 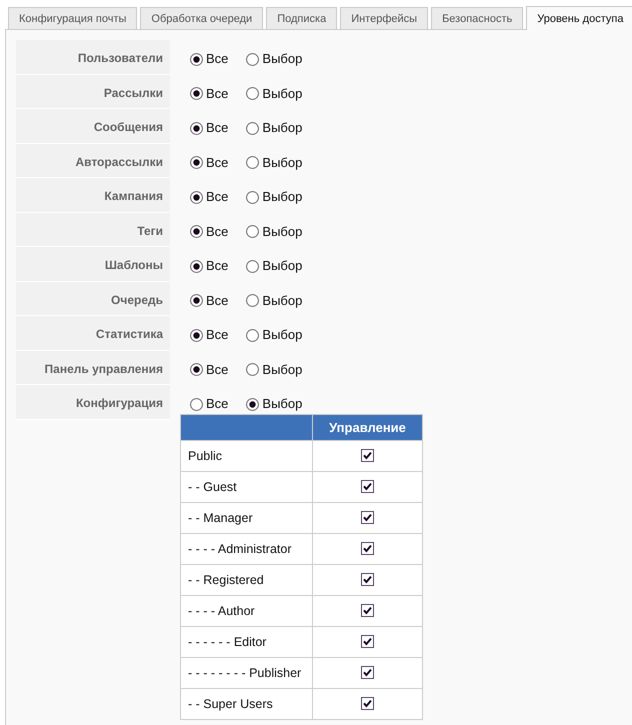 What do you see at coordinates (128, 127) in the screenshot?
I see `setting-label: Сообщения` at bounding box center [128, 127].